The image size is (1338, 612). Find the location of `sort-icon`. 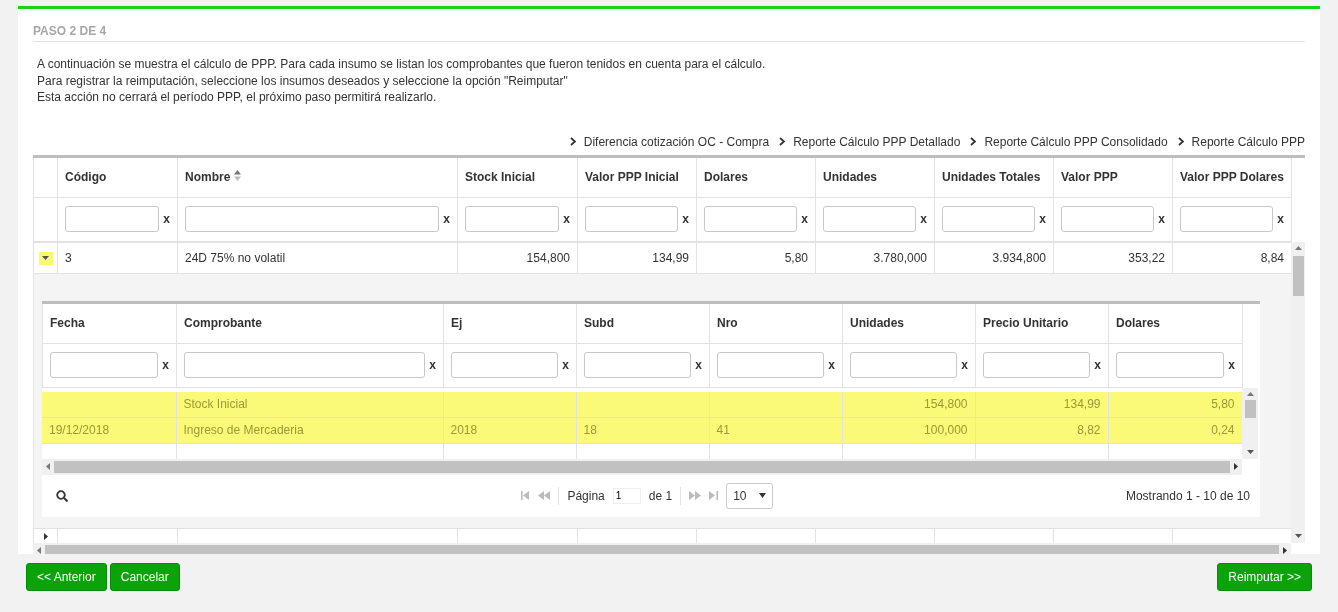

sort-icon is located at coordinates (238, 175).